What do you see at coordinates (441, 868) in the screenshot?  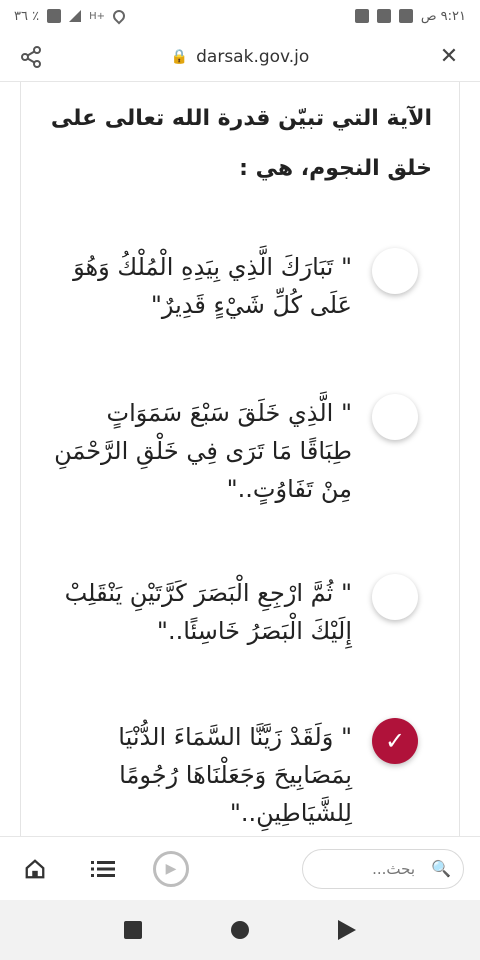 I see `search-icon: 🔍` at bounding box center [441, 868].